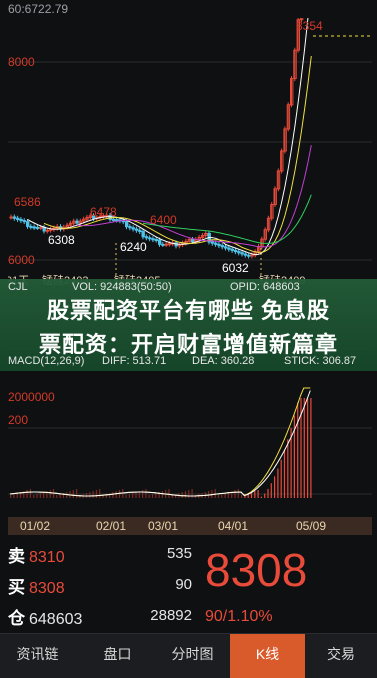 The width and height of the screenshot is (377, 678). What do you see at coordinates (16, 587) in the screenshot?
I see `buy-label: 买` at bounding box center [16, 587].